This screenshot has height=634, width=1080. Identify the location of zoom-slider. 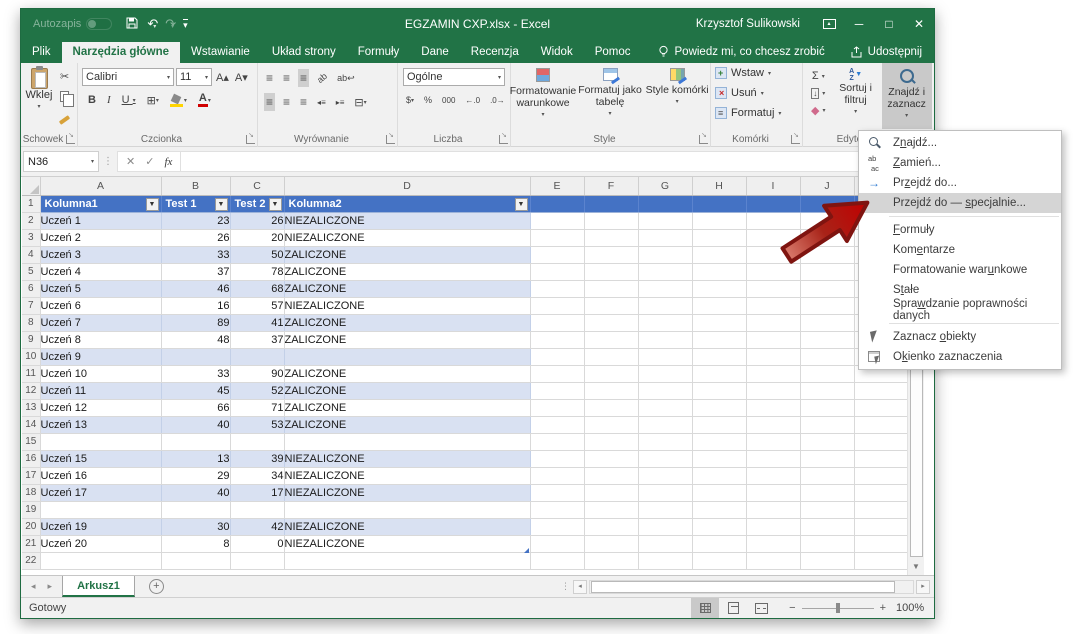
(837, 607).